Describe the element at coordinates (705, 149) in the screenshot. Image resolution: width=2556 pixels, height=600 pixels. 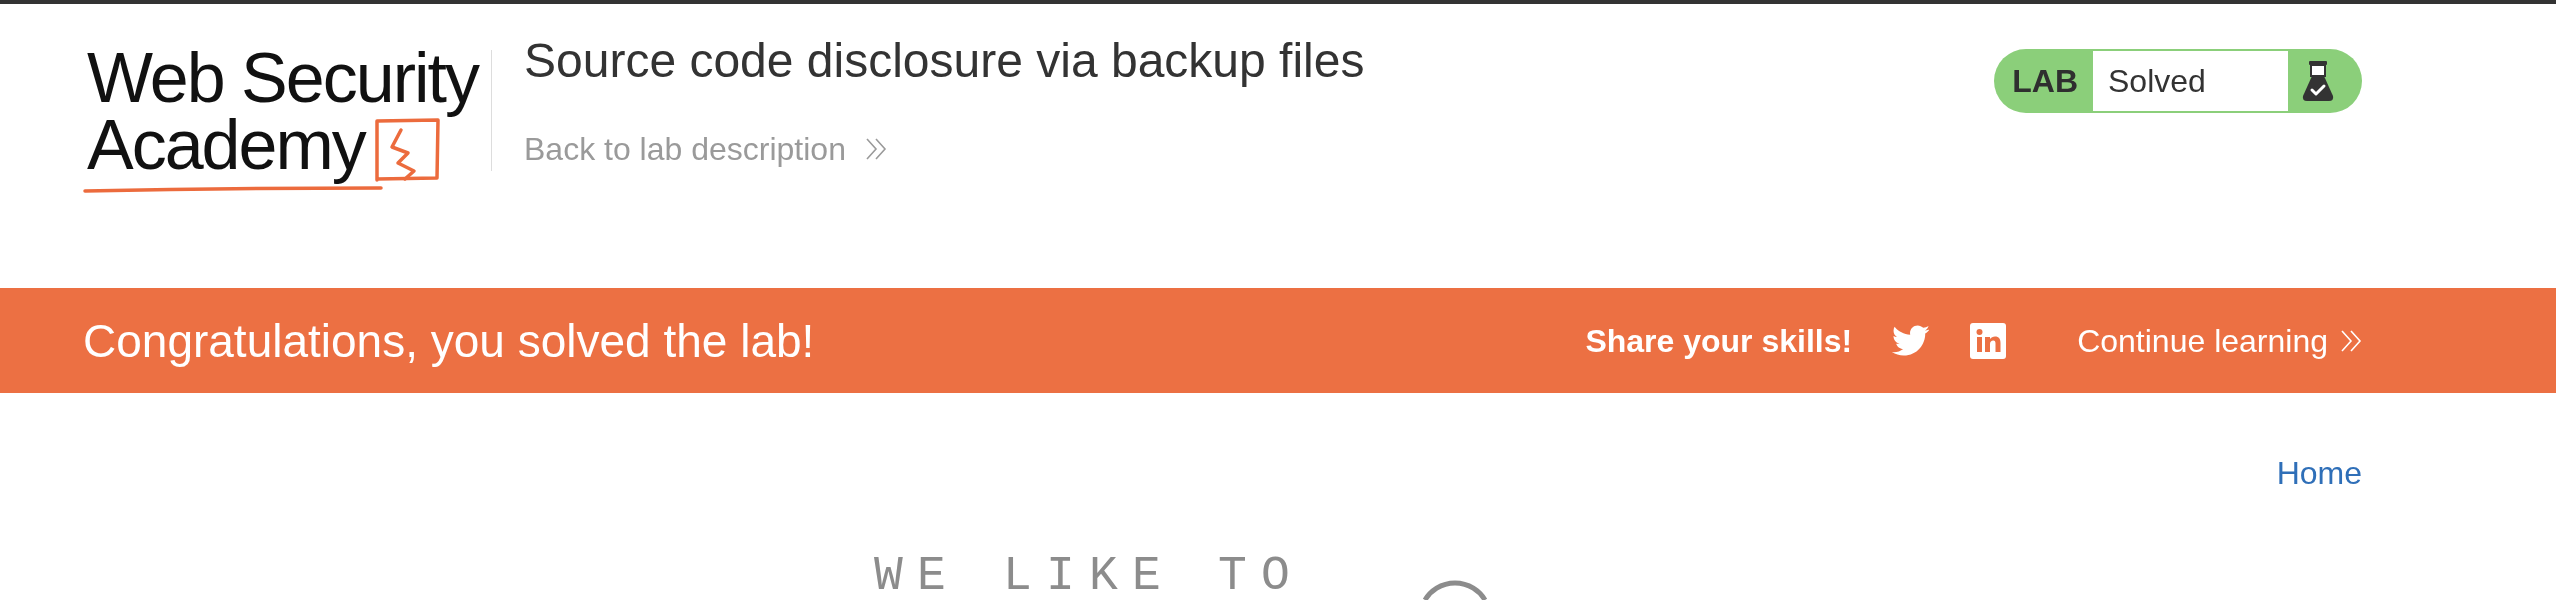
I see `back-to-lab-link: Back to lab description` at that location.